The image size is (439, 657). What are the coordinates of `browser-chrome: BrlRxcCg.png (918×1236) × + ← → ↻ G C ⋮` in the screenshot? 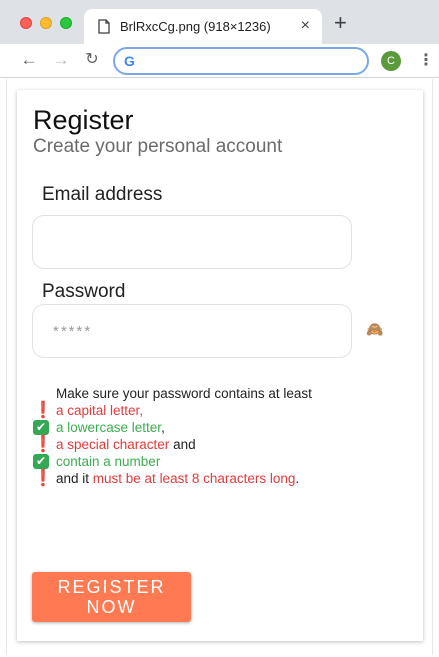 It's located at (219, 39).